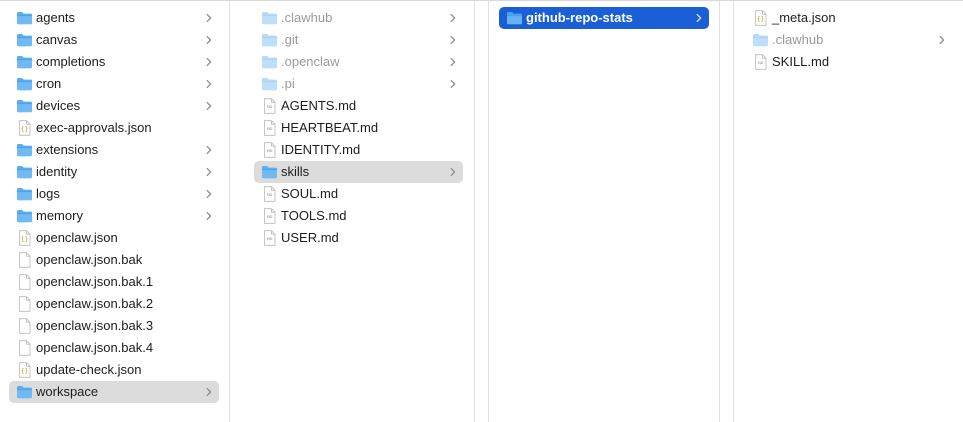 This screenshot has height=422, width=963. Describe the element at coordinates (579, 17) in the screenshot. I see `item-label: github-repo-stats` at that location.